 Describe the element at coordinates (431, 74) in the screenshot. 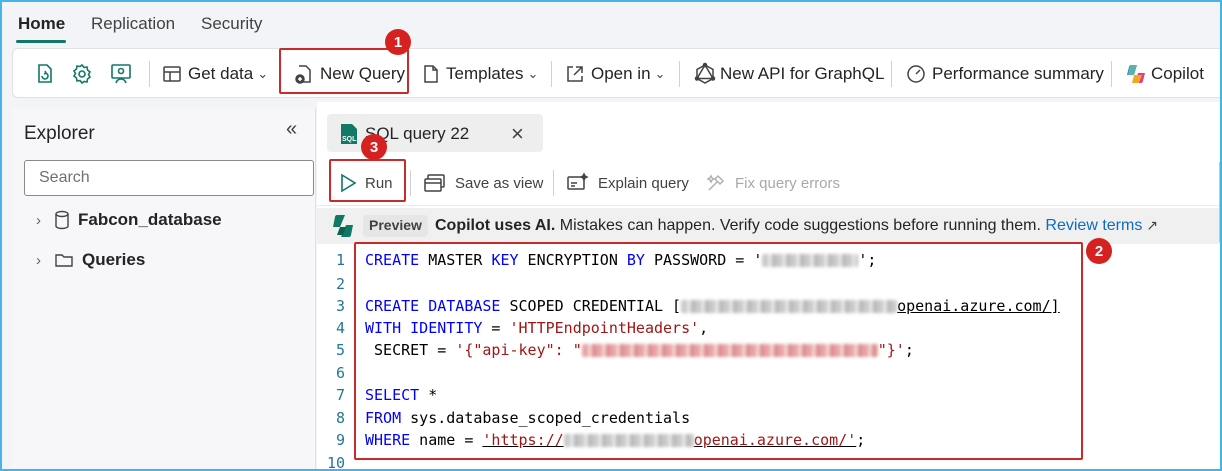

I see `document-icon` at that location.